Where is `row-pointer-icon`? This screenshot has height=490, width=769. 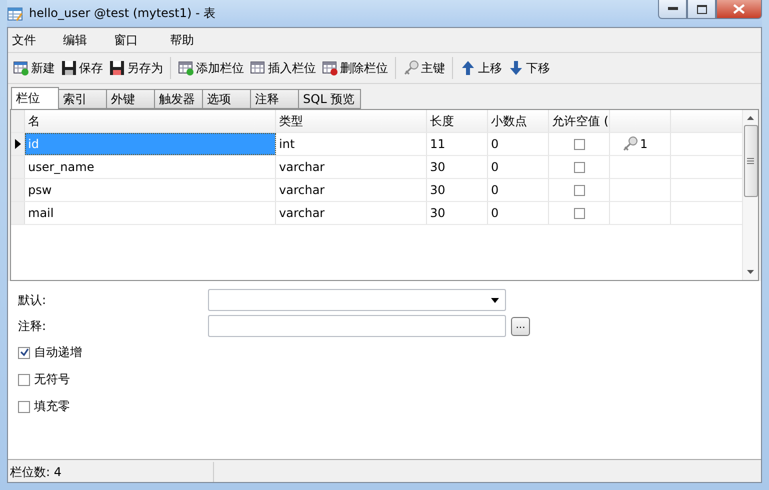
row-pointer-icon is located at coordinates (17, 144).